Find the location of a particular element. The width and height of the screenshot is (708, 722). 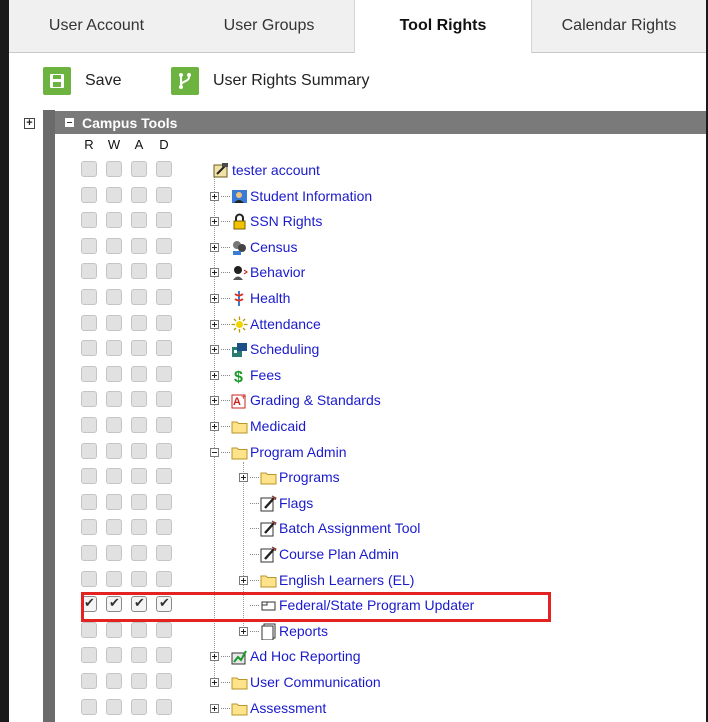

tree-item-label: Health is located at coordinates (270, 298).